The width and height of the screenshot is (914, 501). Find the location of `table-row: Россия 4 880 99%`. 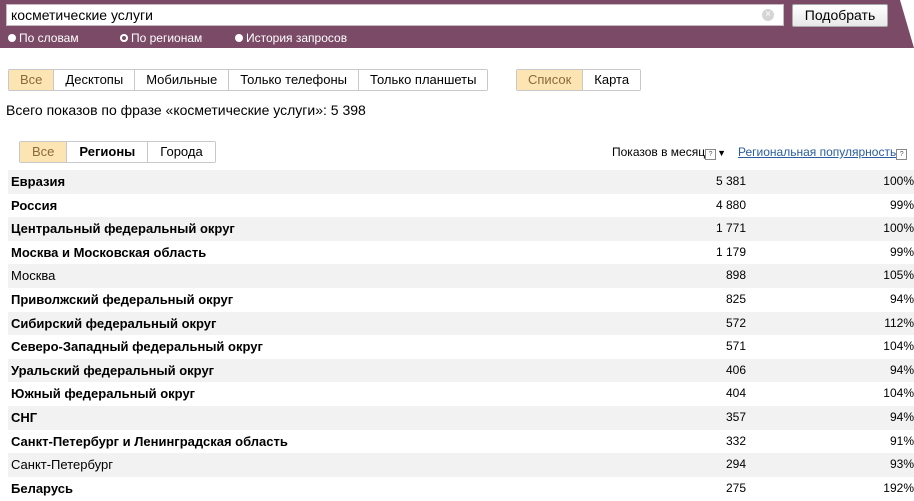

table-row: Россия 4 880 99% is located at coordinates (461, 206).